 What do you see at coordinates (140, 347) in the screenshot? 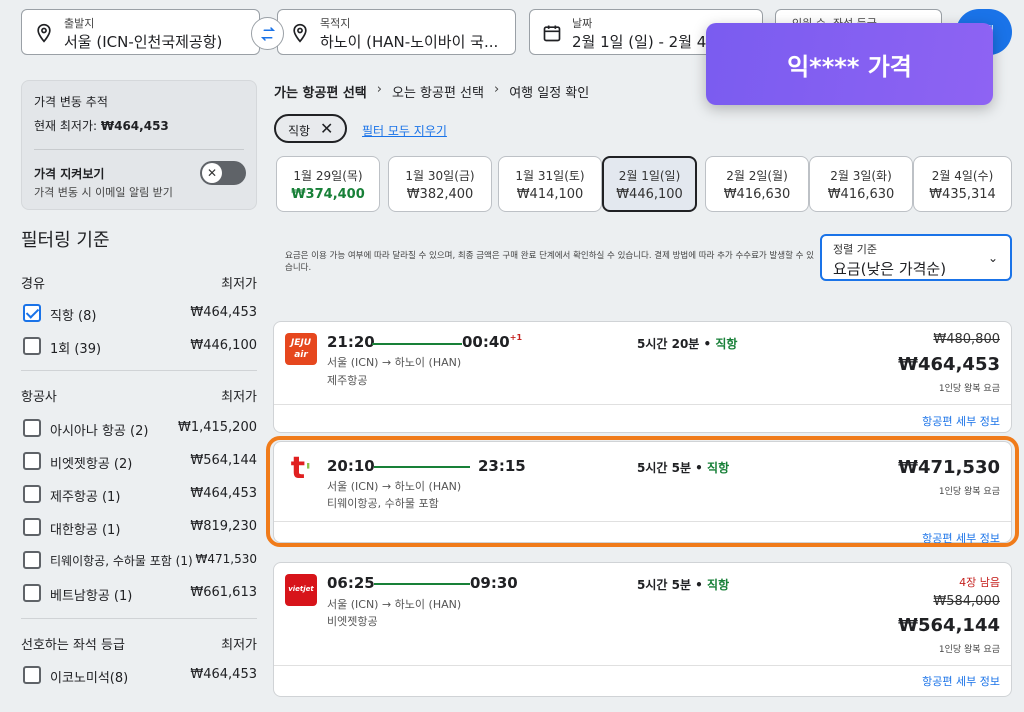
I see `filter-one-stop: 1회 (39) ₩446,100` at bounding box center [140, 347].